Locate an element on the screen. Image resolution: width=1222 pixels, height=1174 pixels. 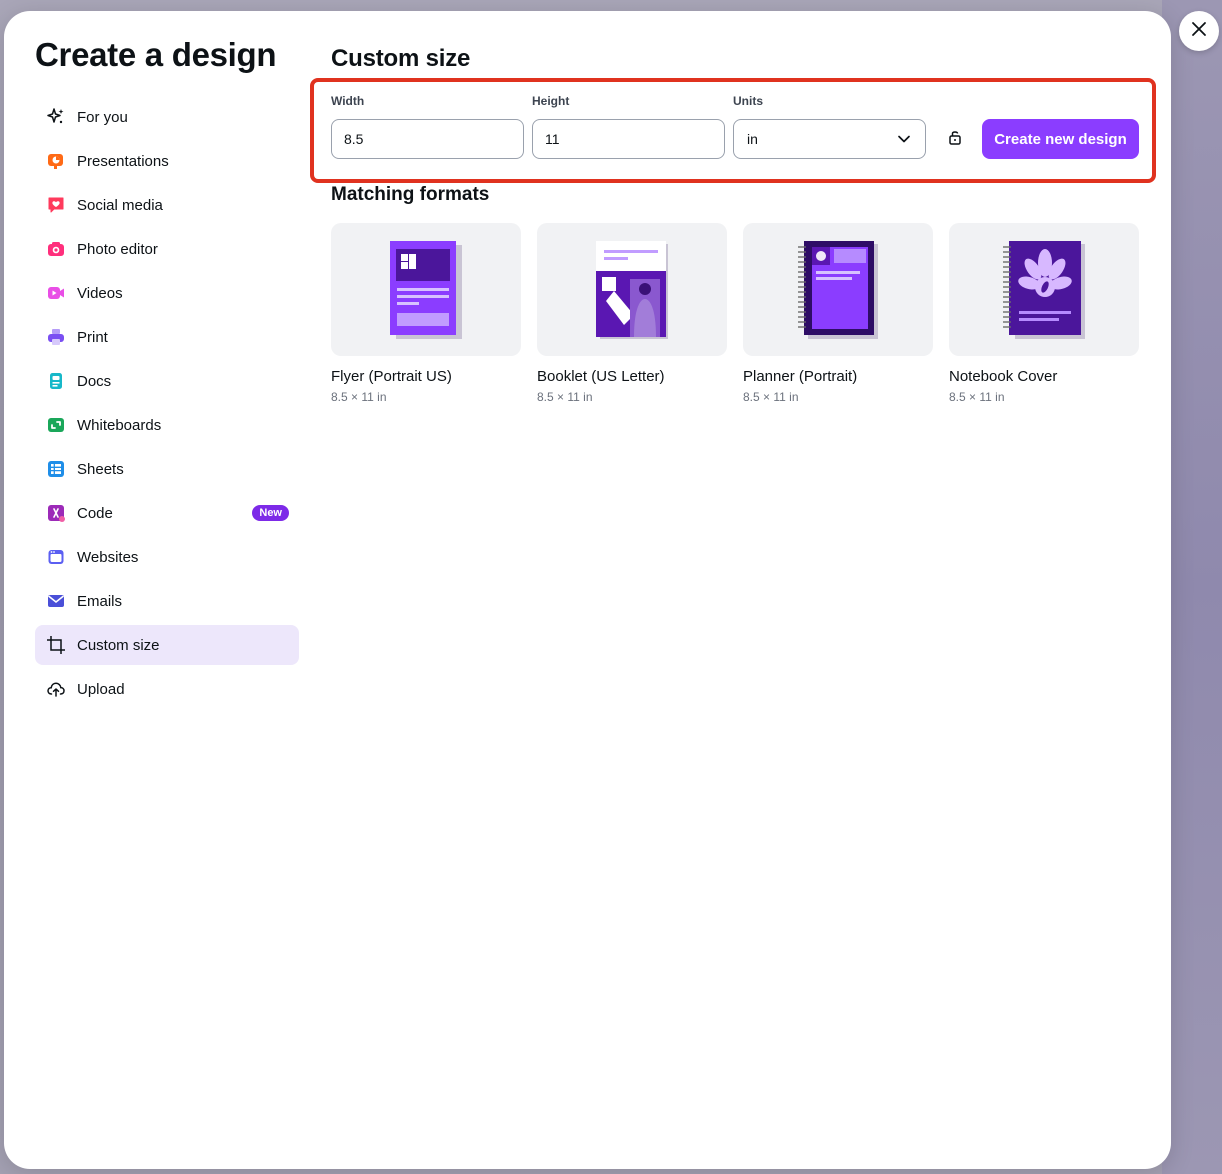
sheet-icon is located at coordinates (56, 469).